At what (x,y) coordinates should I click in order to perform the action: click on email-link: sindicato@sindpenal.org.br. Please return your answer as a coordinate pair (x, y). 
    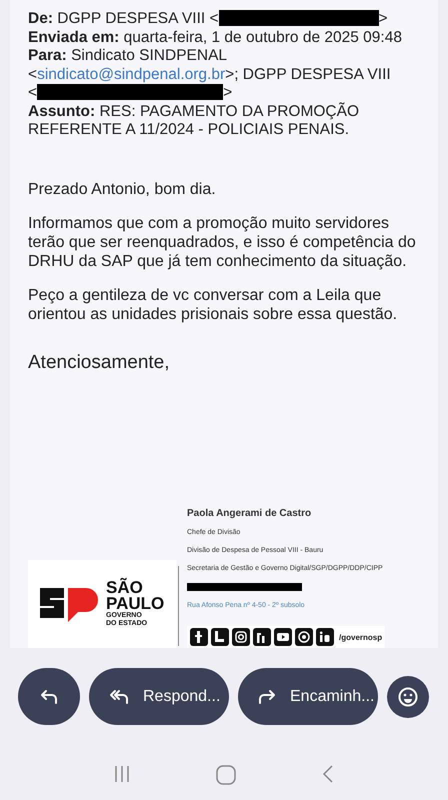
    Looking at the image, I should click on (131, 74).